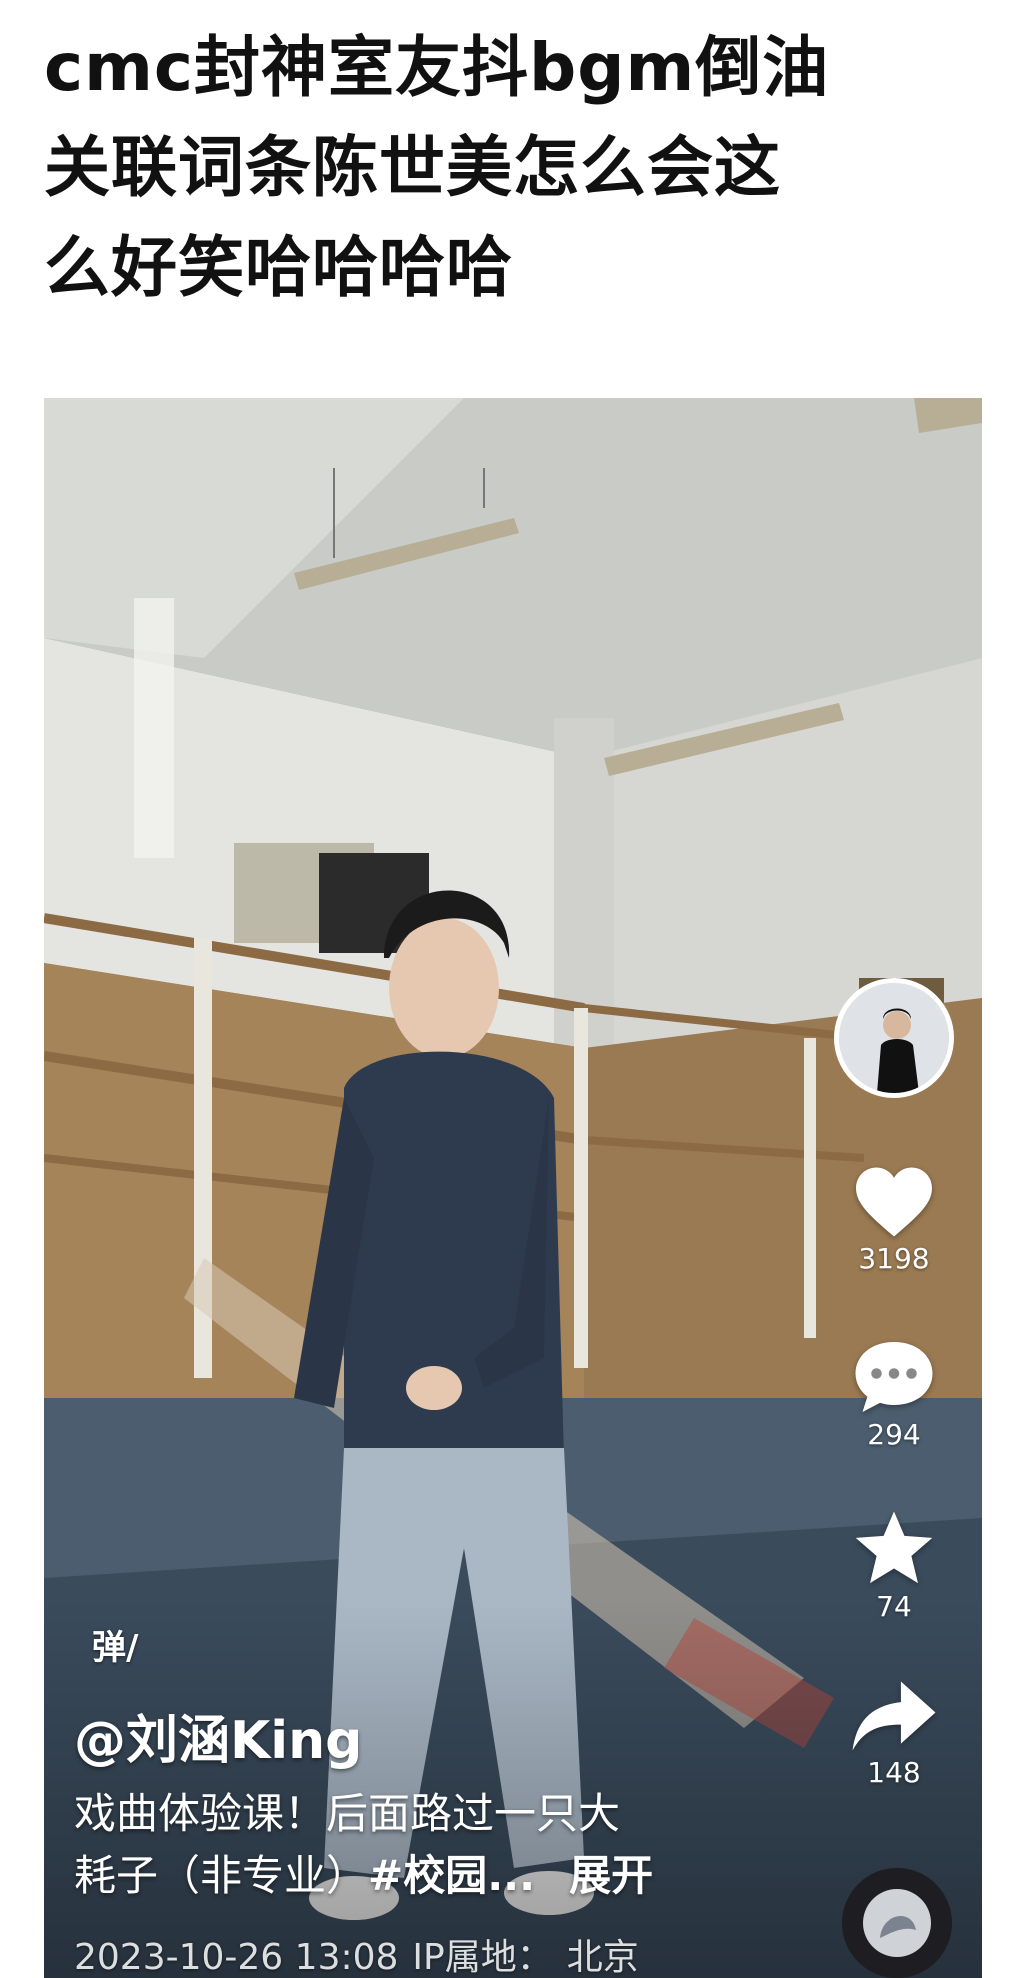 This screenshot has width=1024, height=1978. Describe the element at coordinates (236, 1957) in the screenshot. I see `post-date: 2023-10-26 13:08` at that location.